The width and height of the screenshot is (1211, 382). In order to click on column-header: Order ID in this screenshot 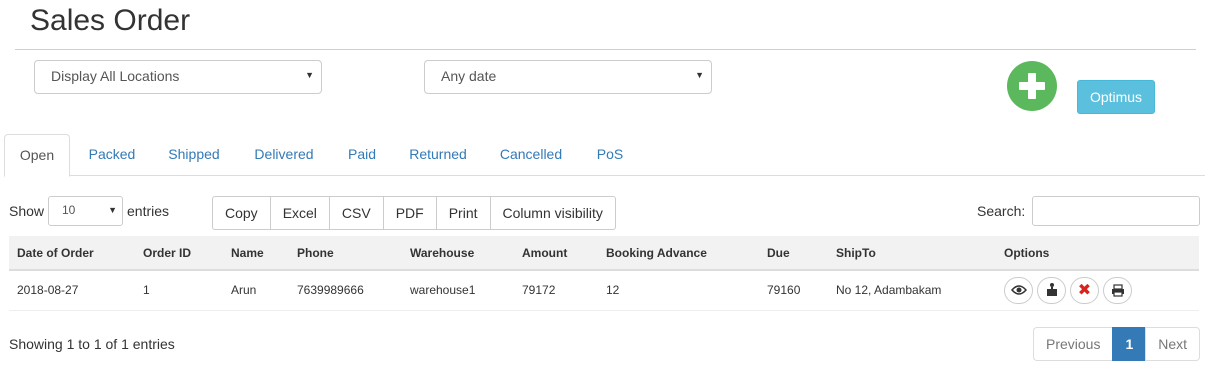, I will do `click(179, 253)`.